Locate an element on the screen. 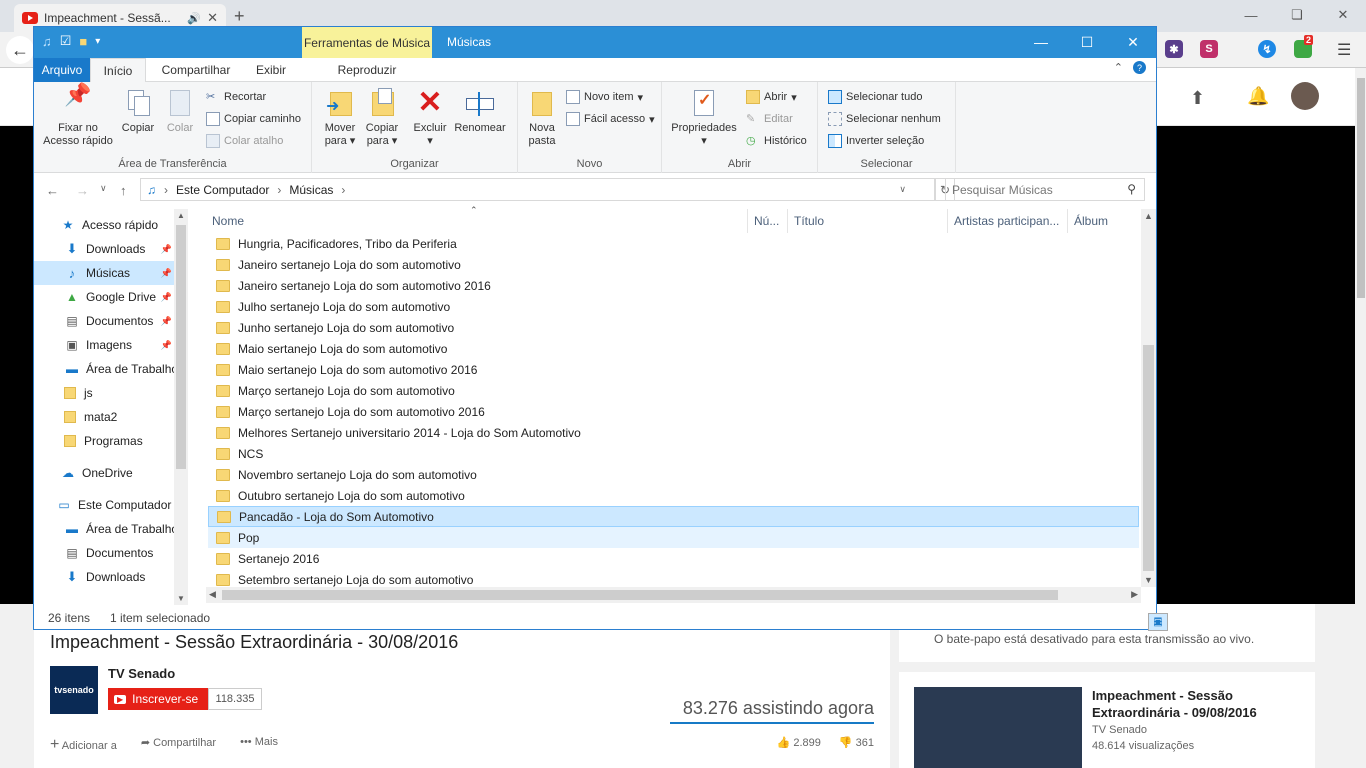  channel-logo: tvsenado is located at coordinates (74, 690).